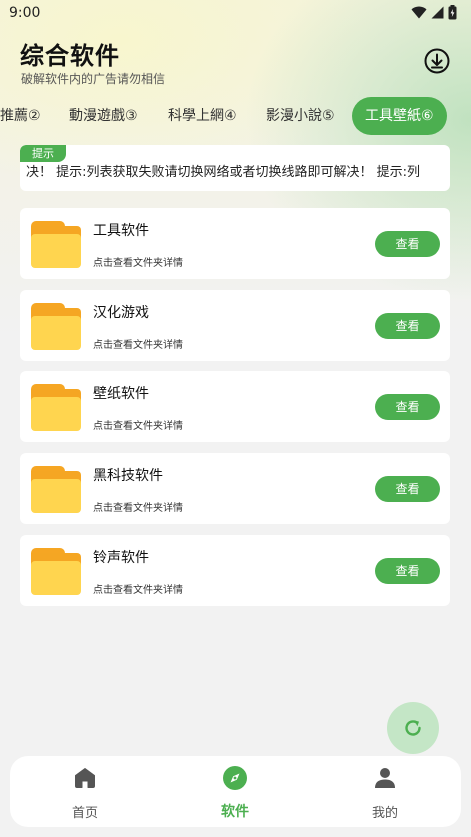  Describe the element at coordinates (437, 12) in the screenshot. I see `signal-icon` at that location.